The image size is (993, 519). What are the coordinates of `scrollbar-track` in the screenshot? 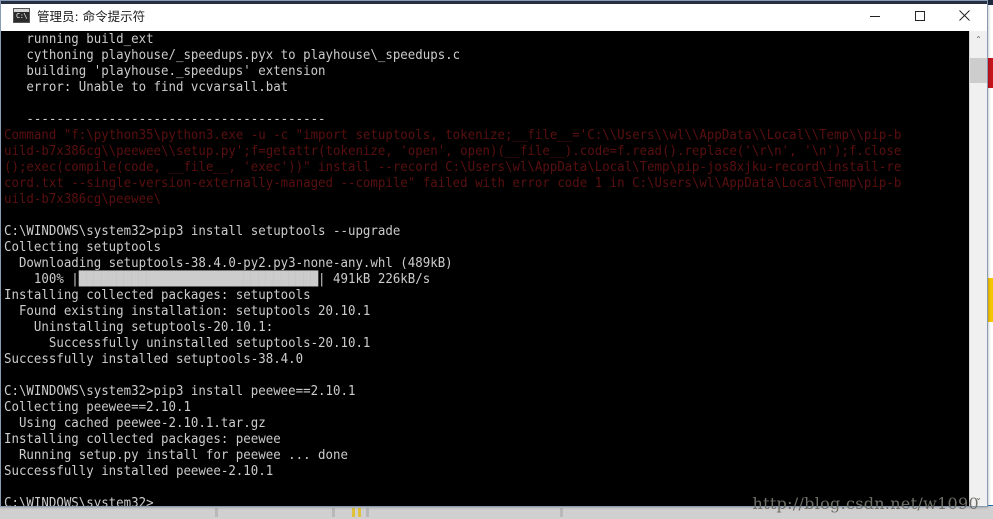 It's located at (978, 268).